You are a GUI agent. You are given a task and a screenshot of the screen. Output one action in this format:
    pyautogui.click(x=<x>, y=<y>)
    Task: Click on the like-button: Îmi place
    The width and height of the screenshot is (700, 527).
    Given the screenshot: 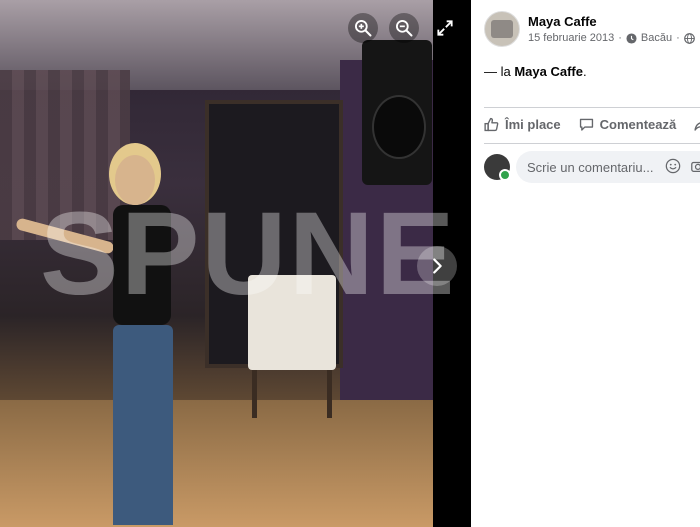 What is the action you would take?
    pyautogui.click(x=522, y=124)
    